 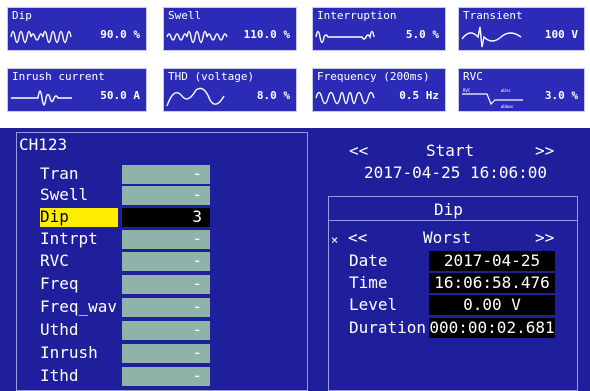 I want to click on event-row-label-selected: Dip, so click(x=79, y=217).